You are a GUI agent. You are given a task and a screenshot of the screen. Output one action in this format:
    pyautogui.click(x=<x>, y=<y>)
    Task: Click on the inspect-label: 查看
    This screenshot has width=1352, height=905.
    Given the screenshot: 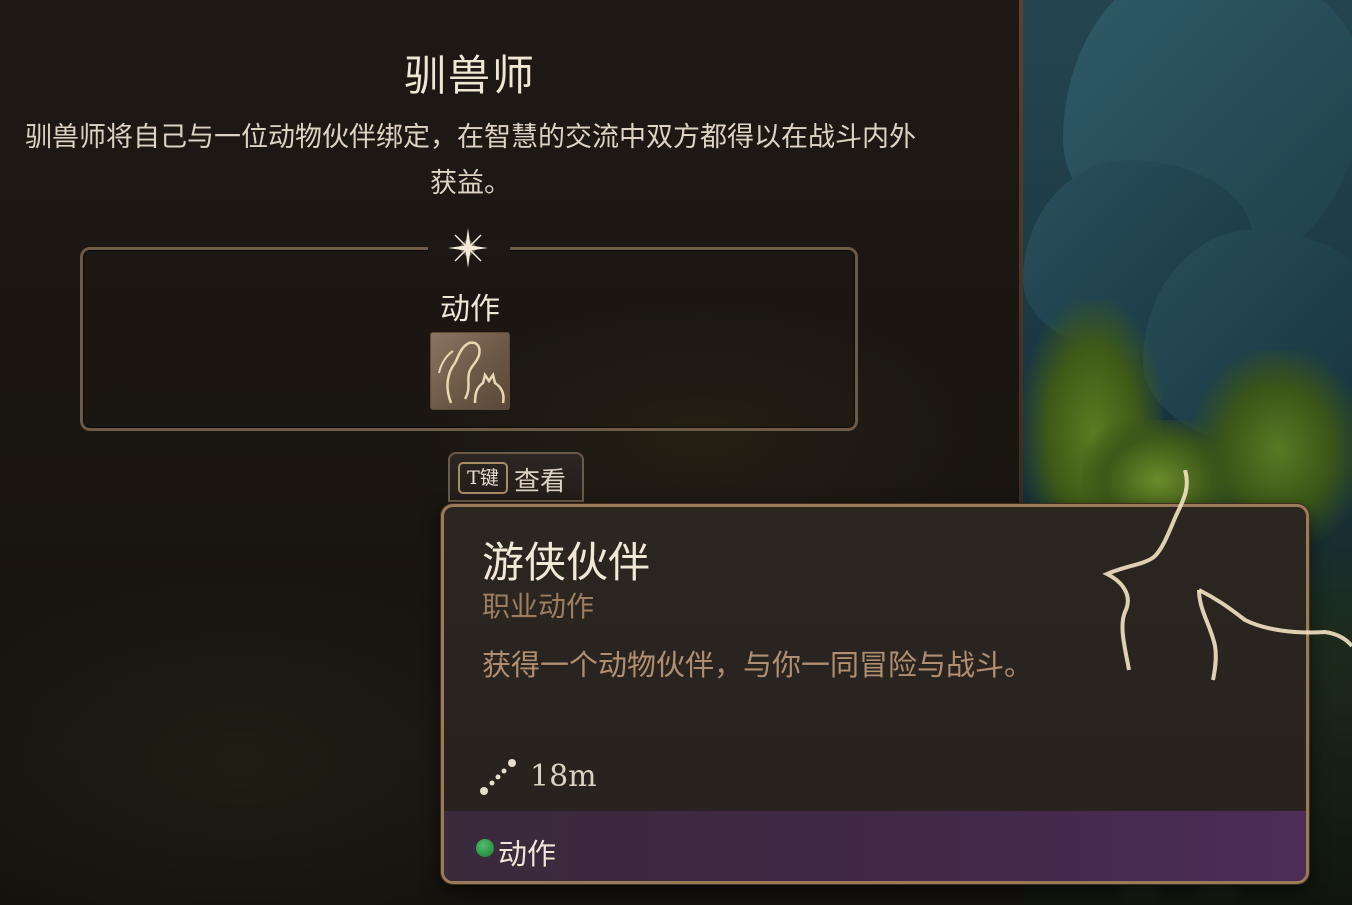 What is the action you would take?
    pyautogui.click(x=540, y=482)
    